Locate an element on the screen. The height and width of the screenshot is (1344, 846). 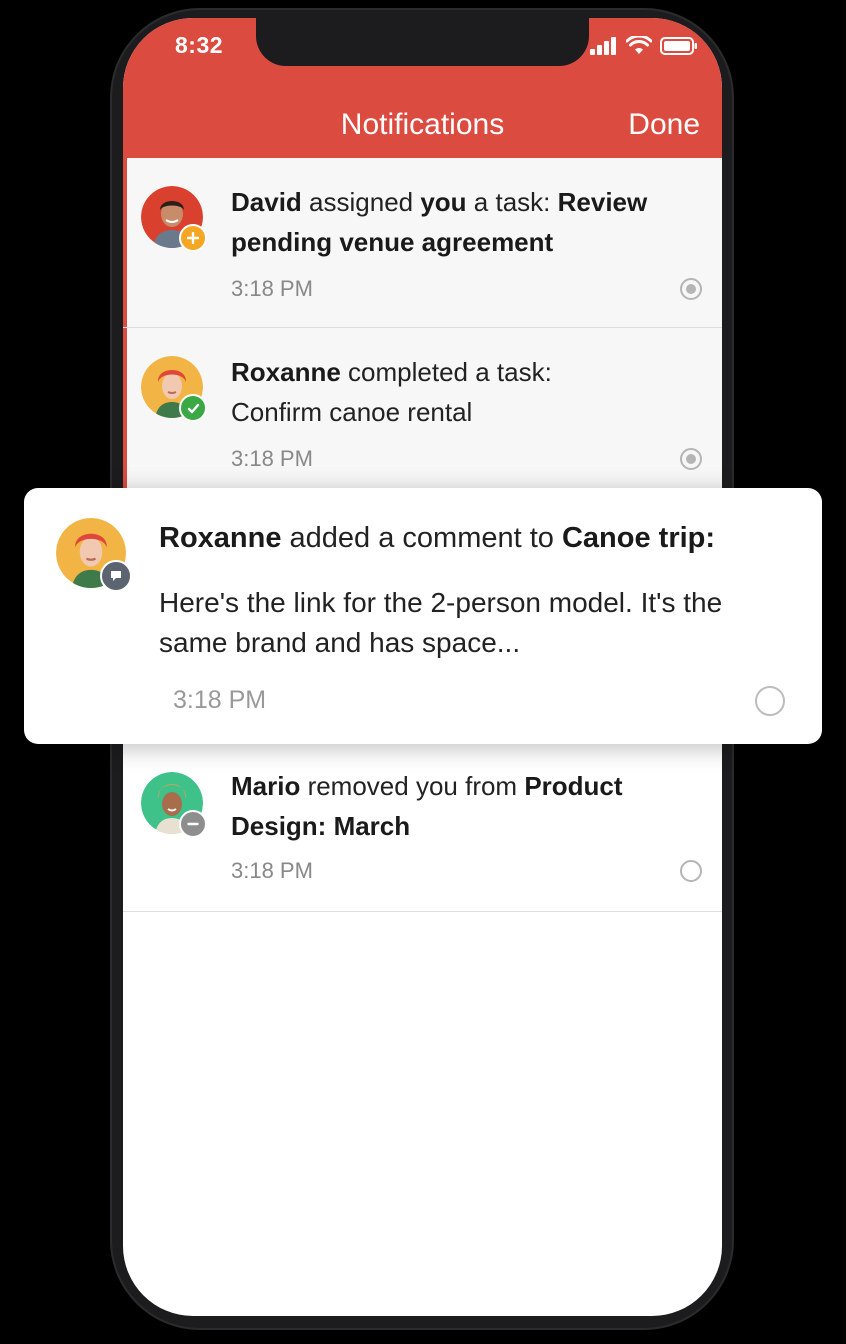
status-icons is located at coordinates (644, 46).